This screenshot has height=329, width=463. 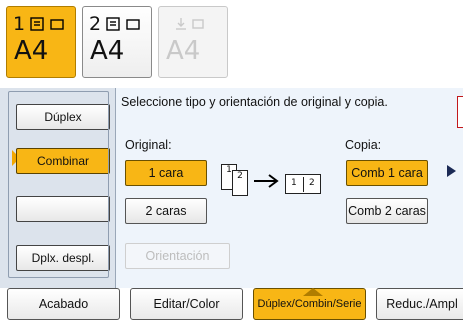 What do you see at coordinates (266, 181) in the screenshot?
I see `arrow-right-icon` at bounding box center [266, 181].